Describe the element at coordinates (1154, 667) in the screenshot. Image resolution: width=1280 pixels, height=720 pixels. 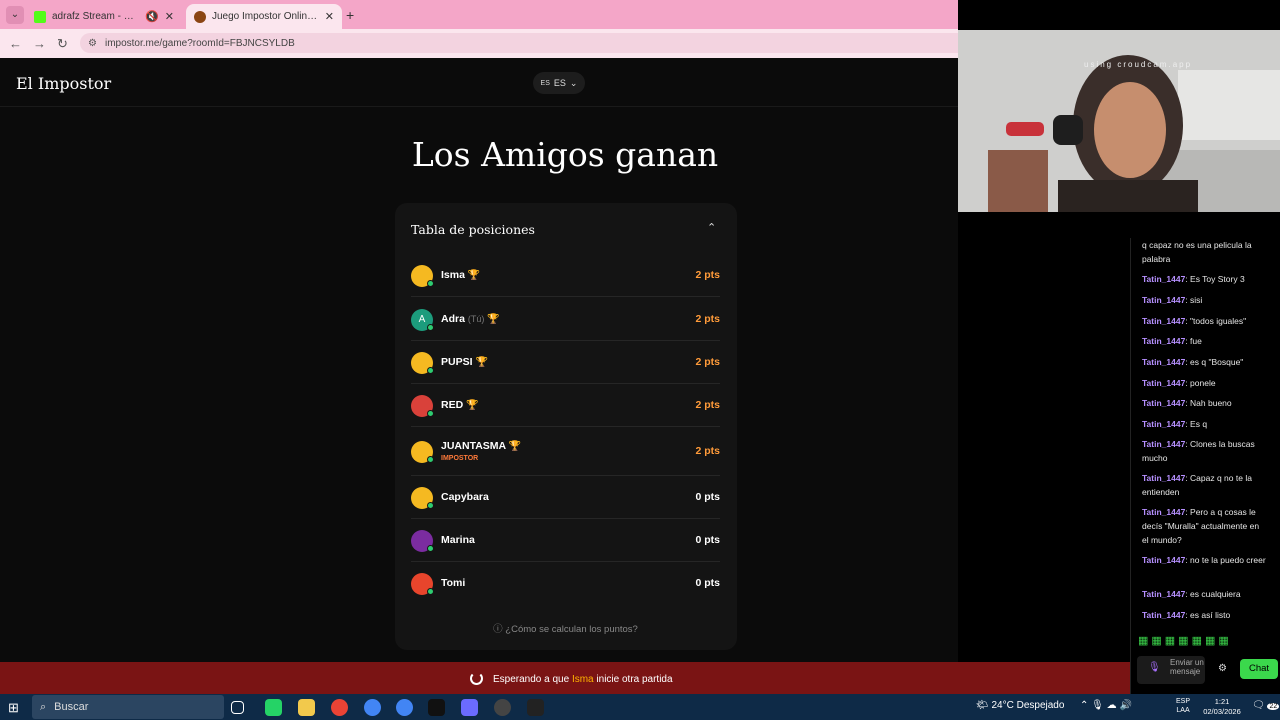
I see `mic-icon: 🎙` at that location.